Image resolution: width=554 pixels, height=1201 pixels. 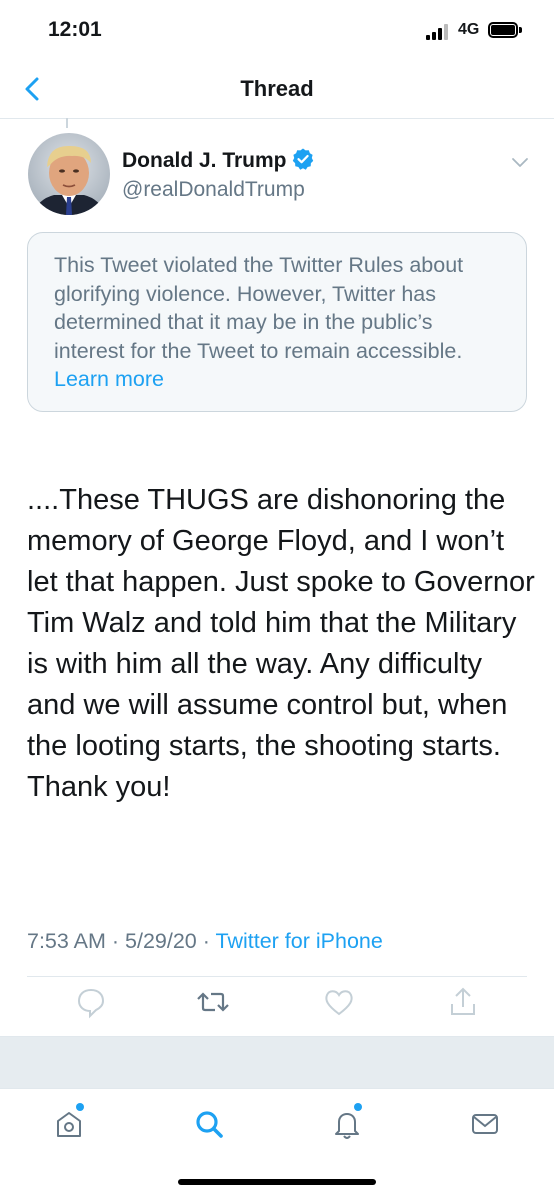 I want to click on nav-header: Thread, so click(x=277, y=90).